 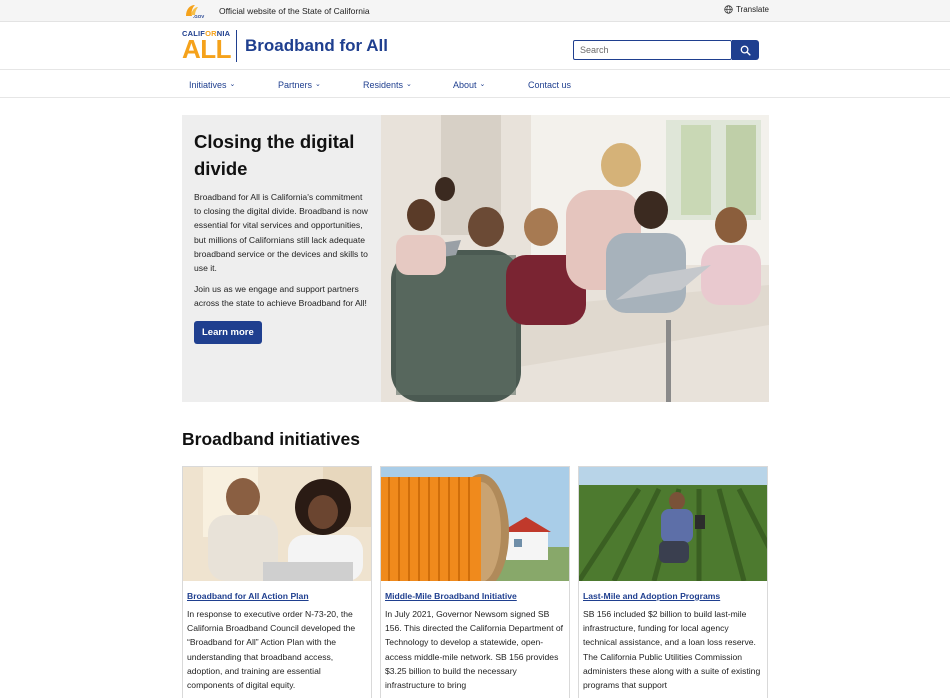 I want to click on card-image-family-laptop, so click(x=277, y=524).